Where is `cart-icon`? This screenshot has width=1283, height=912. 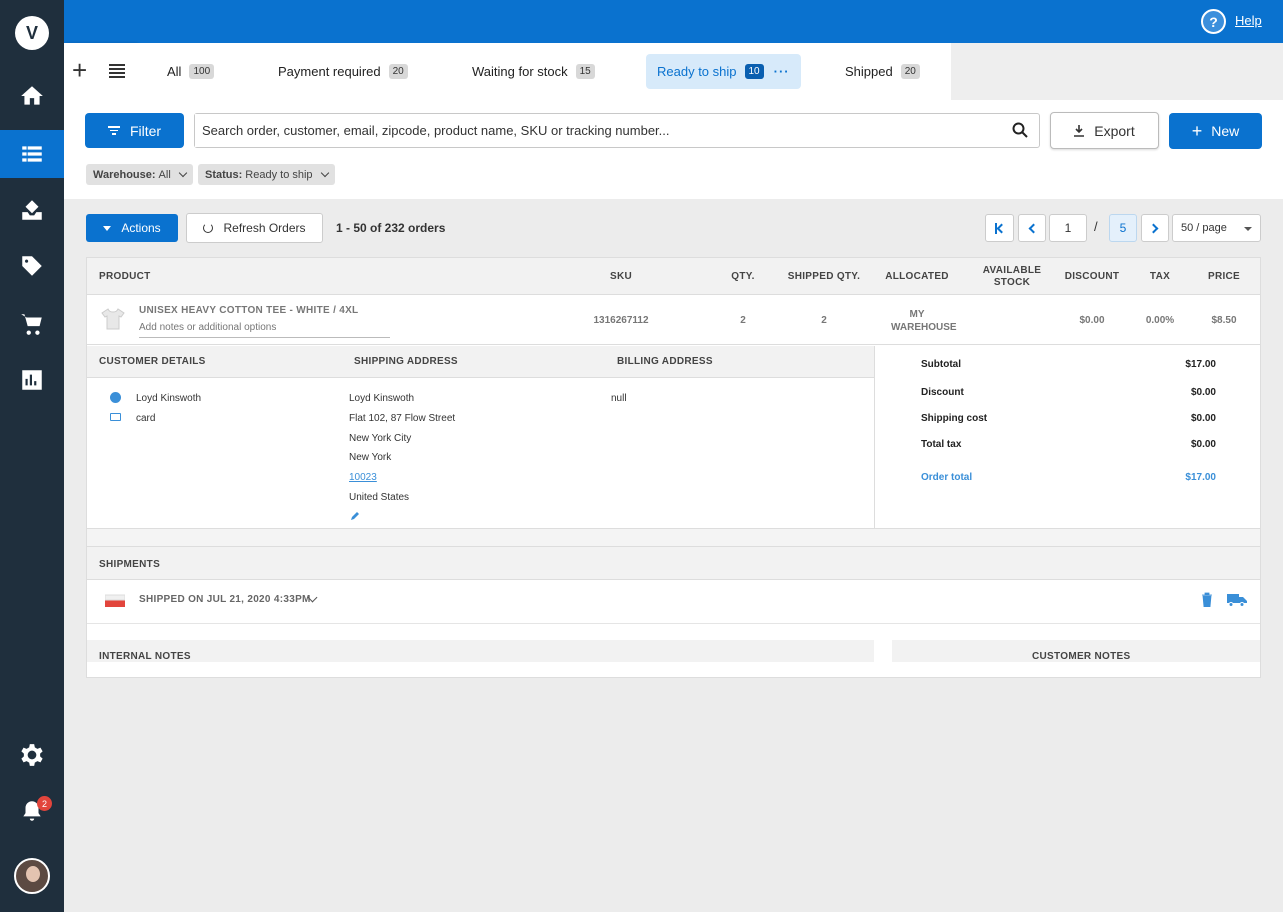
cart-icon is located at coordinates (31, 324).